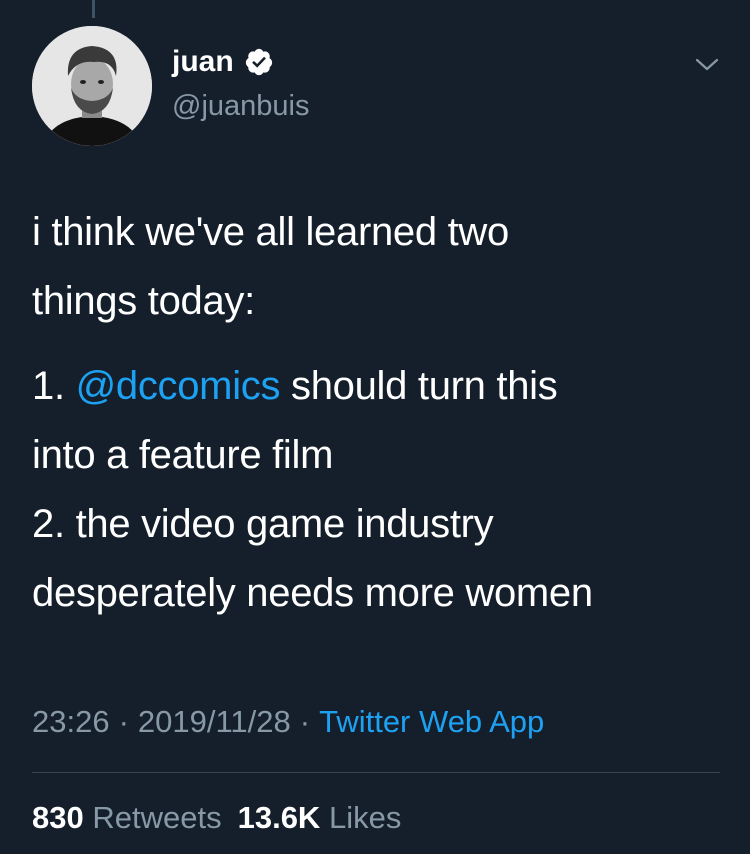 Image resolution: width=750 pixels, height=854 pixels. Describe the element at coordinates (58, 817) in the screenshot. I see `retweets-count: 830` at that location.